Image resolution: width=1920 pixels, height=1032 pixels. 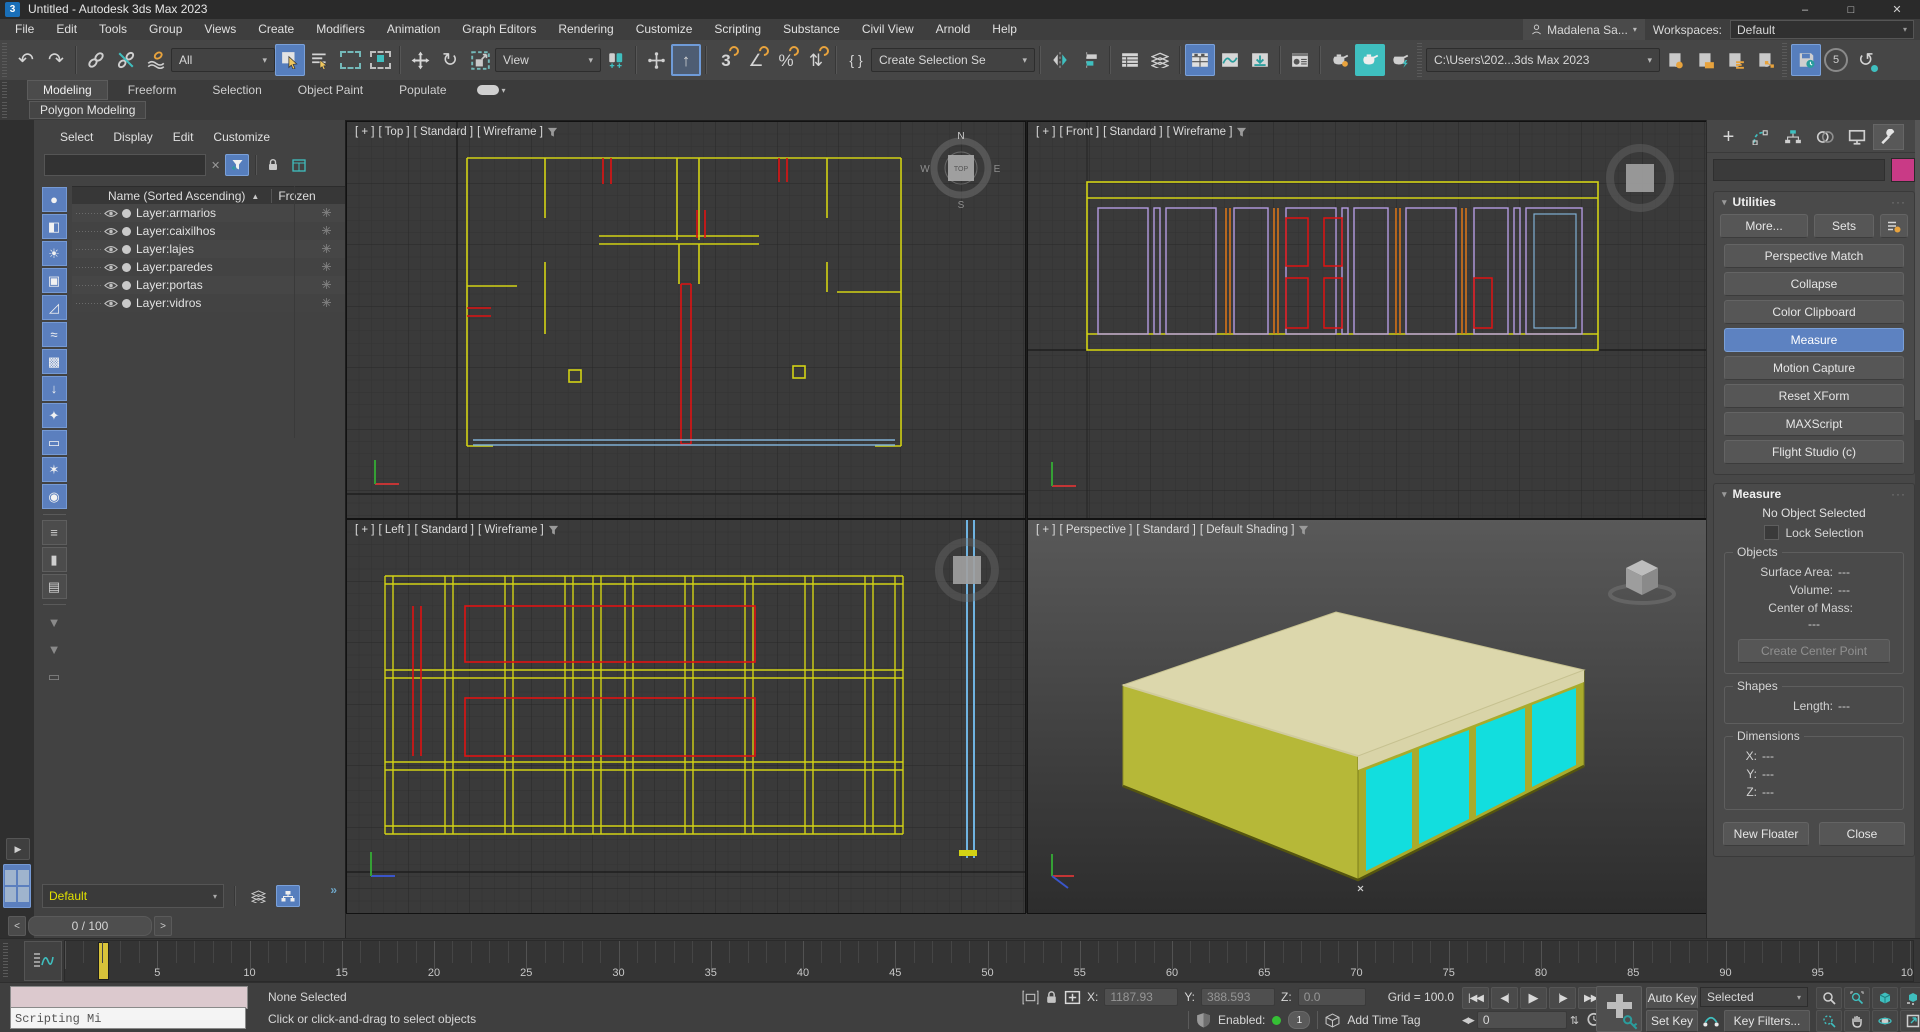 What do you see at coordinates (76, 137) in the screenshot?
I see `explorer-menu-select: Select` at bounding box center [76, 137].